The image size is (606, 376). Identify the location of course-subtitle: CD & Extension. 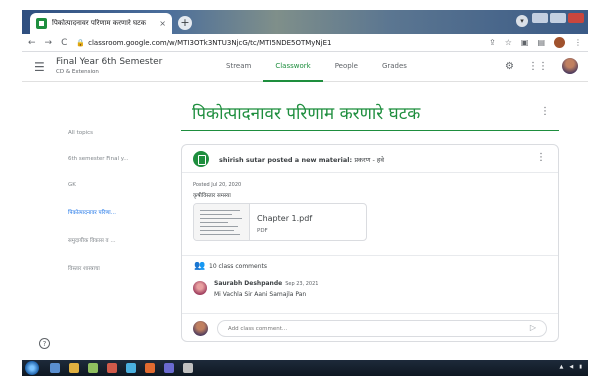
(77, 72).